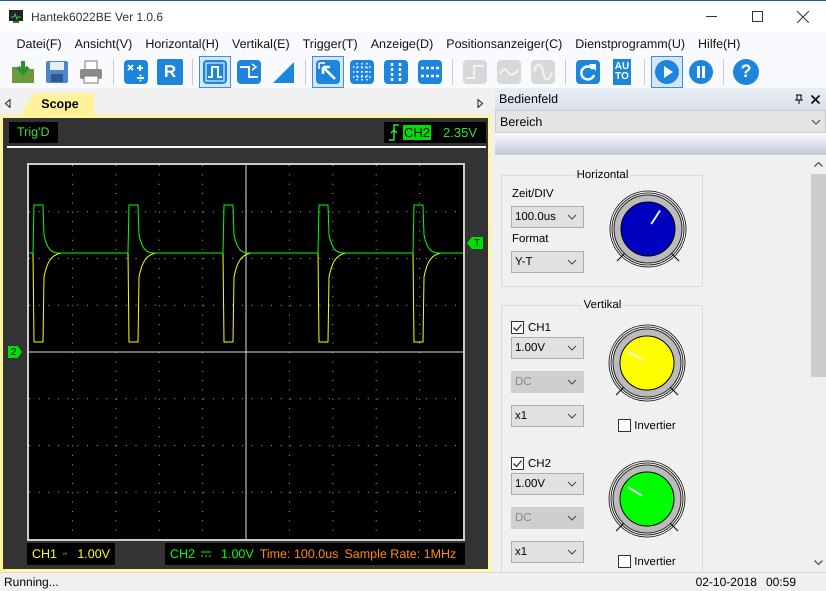  What do you see at coordinates (818, 164) in the screenshot?
I see `scroll-up-icon` at bounding box center [818, 164].